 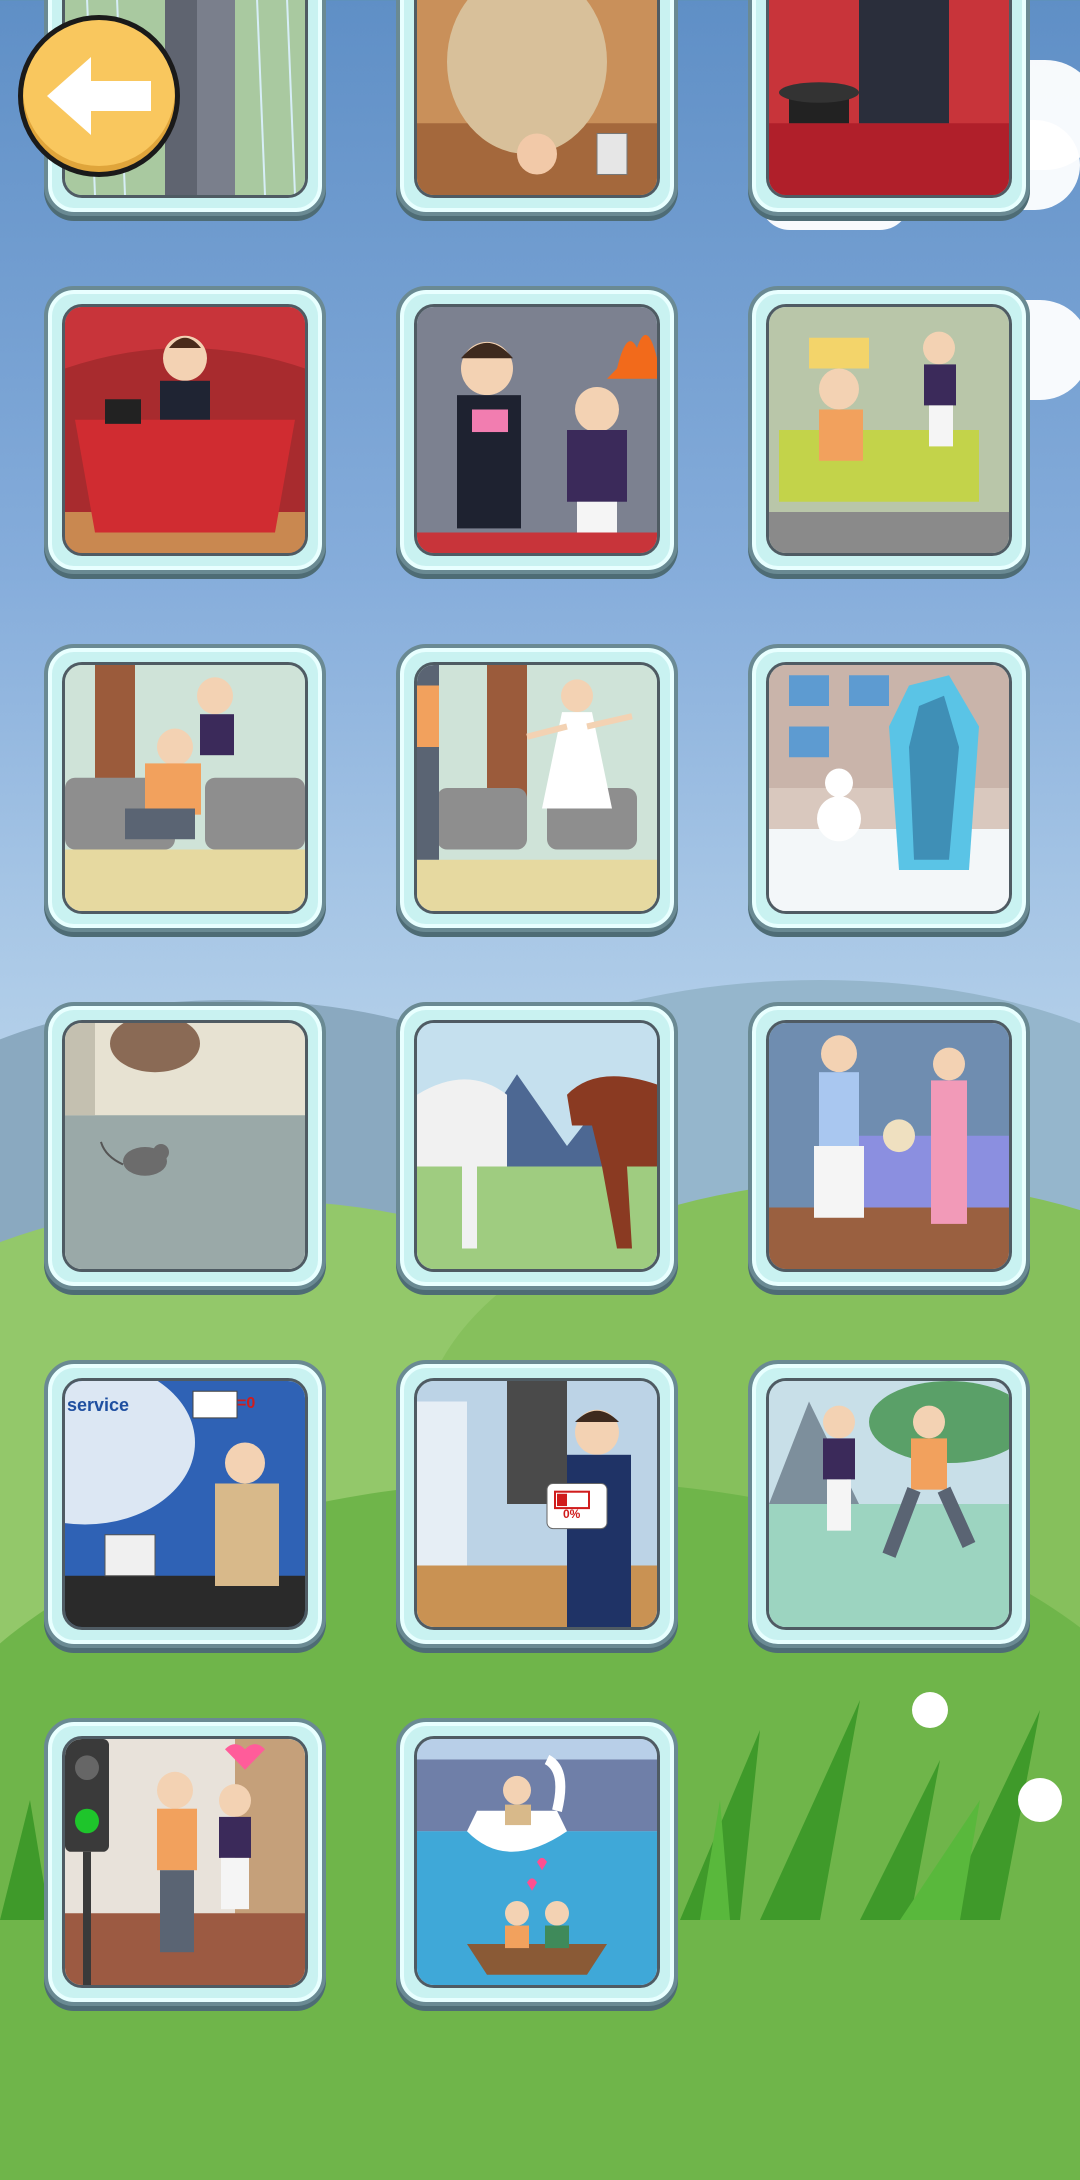 I want to click on battery-badge-text: 0%, so click(x=572, y=1514).